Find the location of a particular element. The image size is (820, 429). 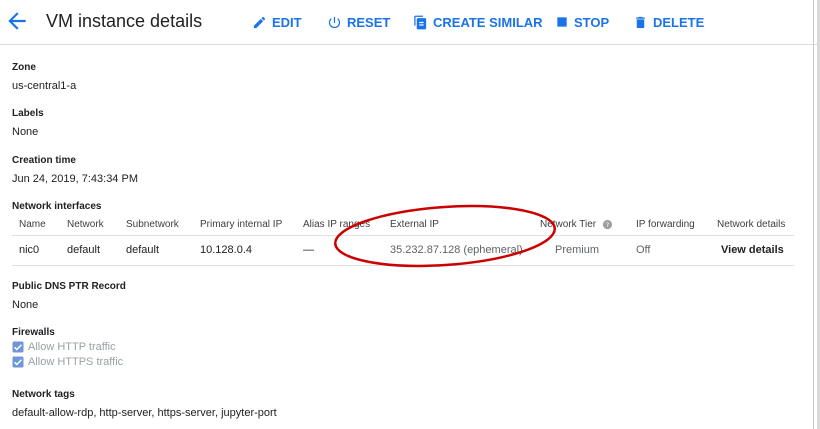

row-network-tier: Premium is located at coordinates (577, 250).